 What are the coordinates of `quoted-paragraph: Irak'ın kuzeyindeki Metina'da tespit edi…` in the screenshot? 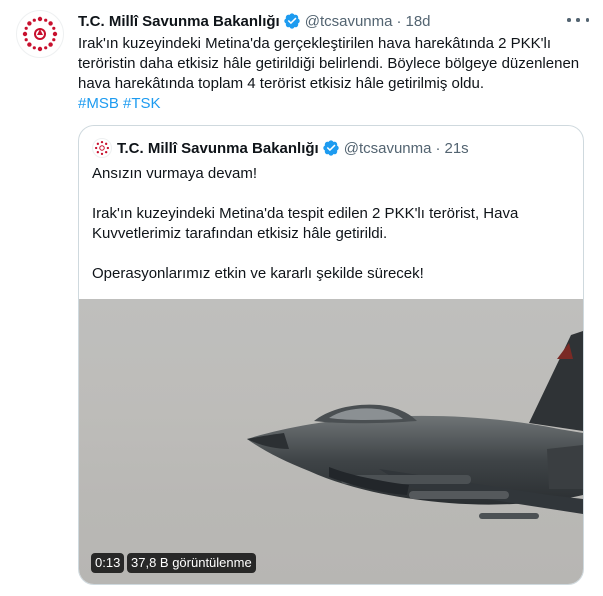 It's located at (305, 223).